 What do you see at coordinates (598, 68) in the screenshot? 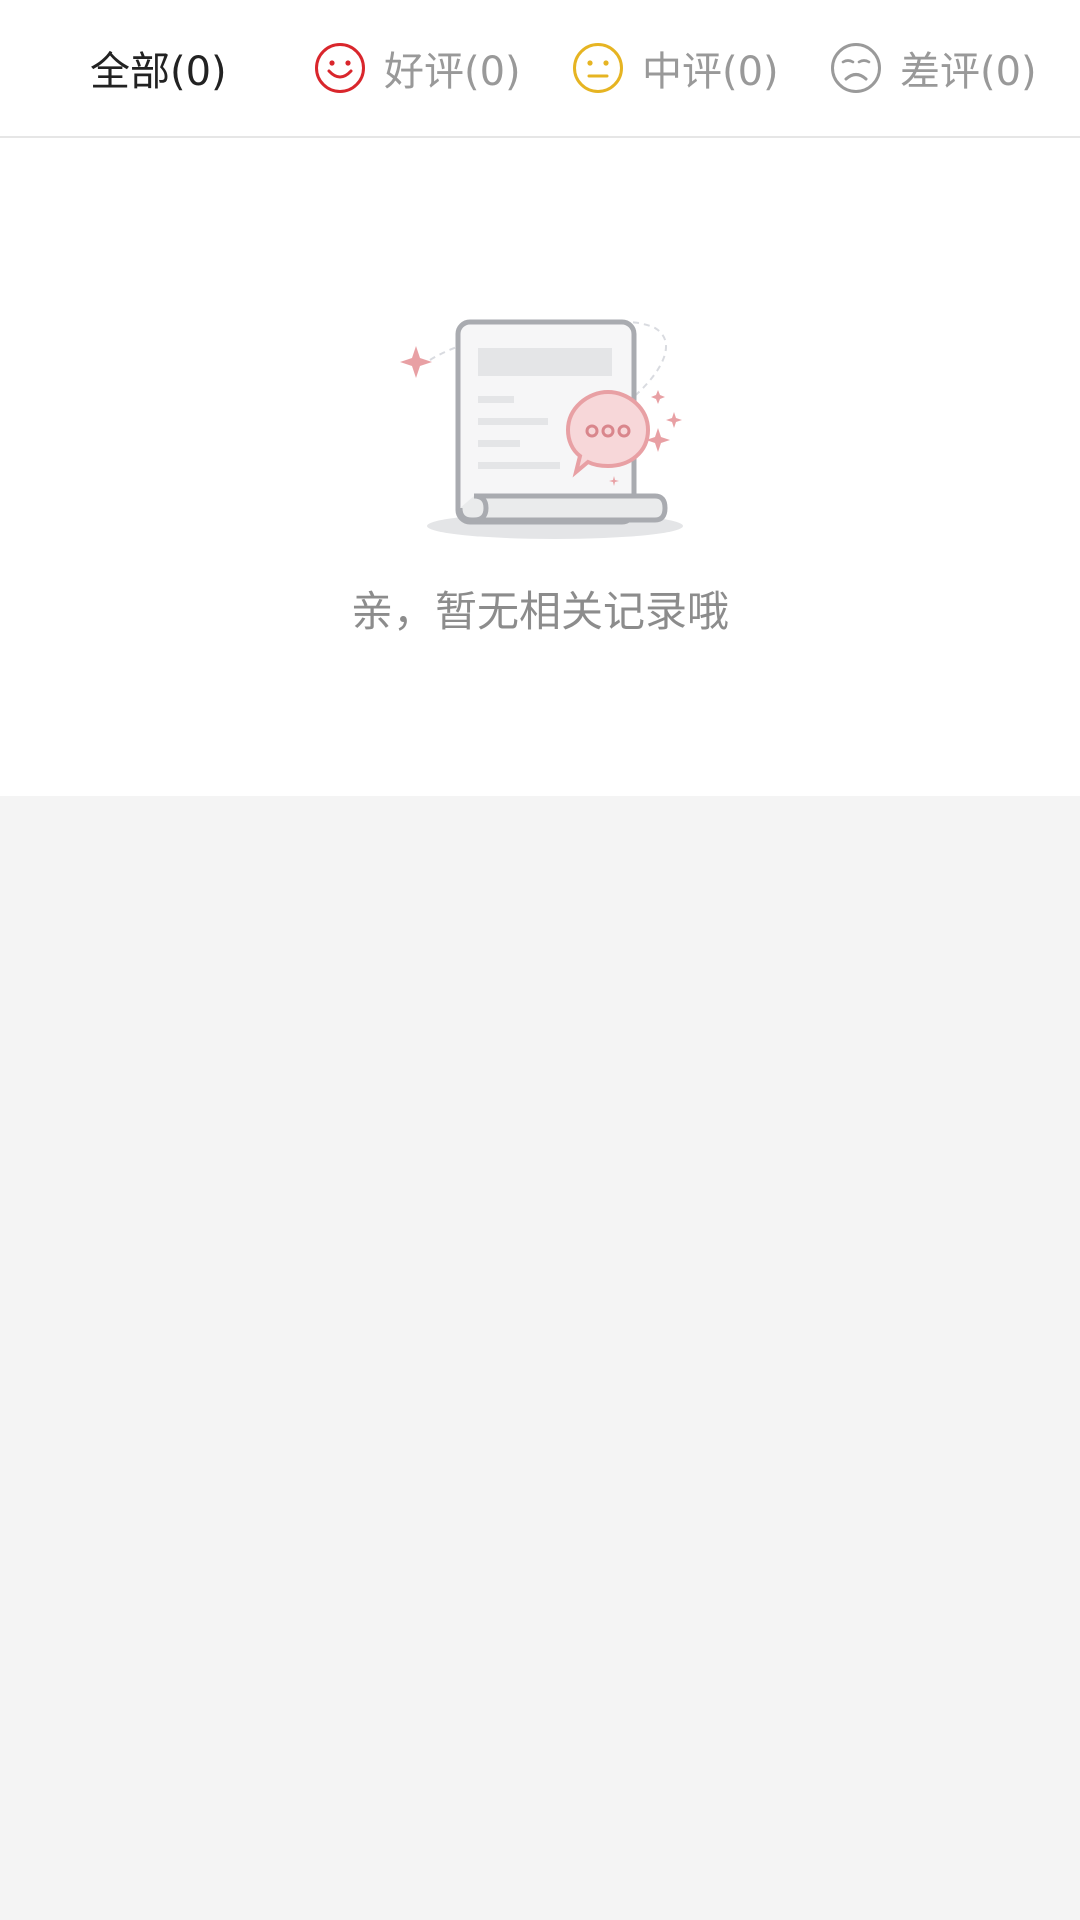
I see `neutral-face-icon` at bounding box center [598, 68].